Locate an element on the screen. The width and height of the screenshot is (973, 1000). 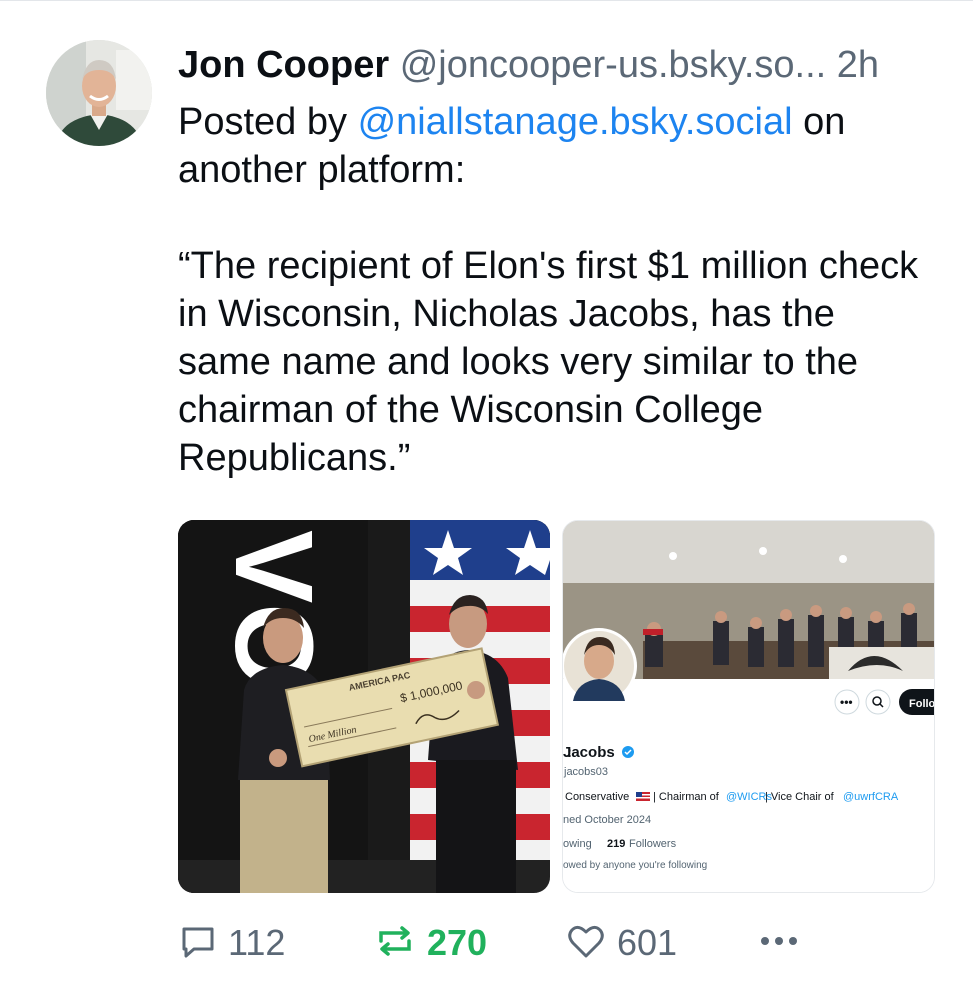
repost-icon is located at coordinates (395, 943).